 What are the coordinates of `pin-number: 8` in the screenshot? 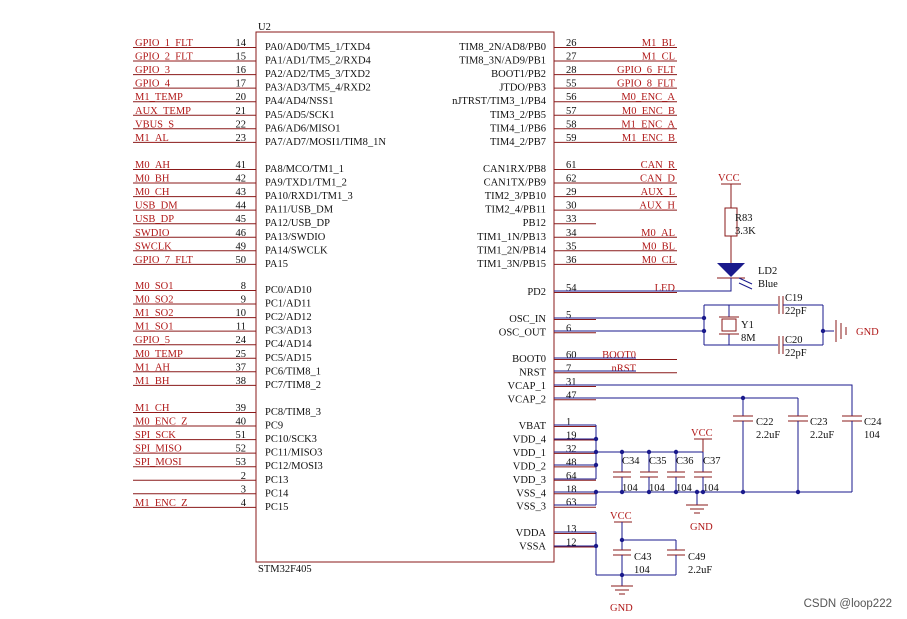 It's located at (243, 286).